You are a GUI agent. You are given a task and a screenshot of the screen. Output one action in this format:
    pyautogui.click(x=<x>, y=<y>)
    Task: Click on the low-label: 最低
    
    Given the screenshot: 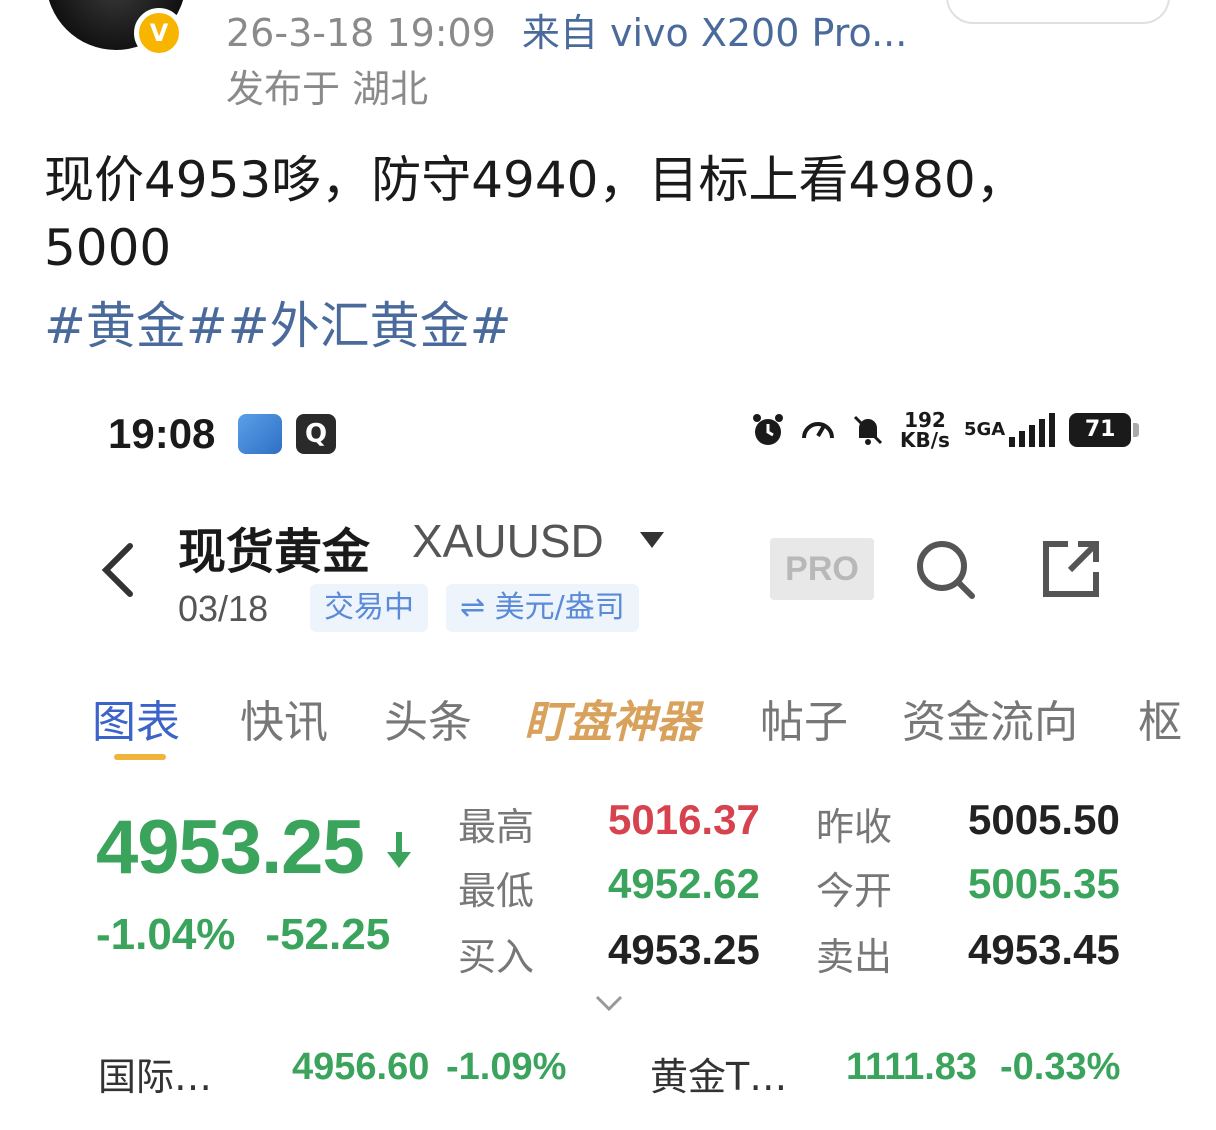 What is the action you would take?
    pyautogui.click(x=496, y=891)
    